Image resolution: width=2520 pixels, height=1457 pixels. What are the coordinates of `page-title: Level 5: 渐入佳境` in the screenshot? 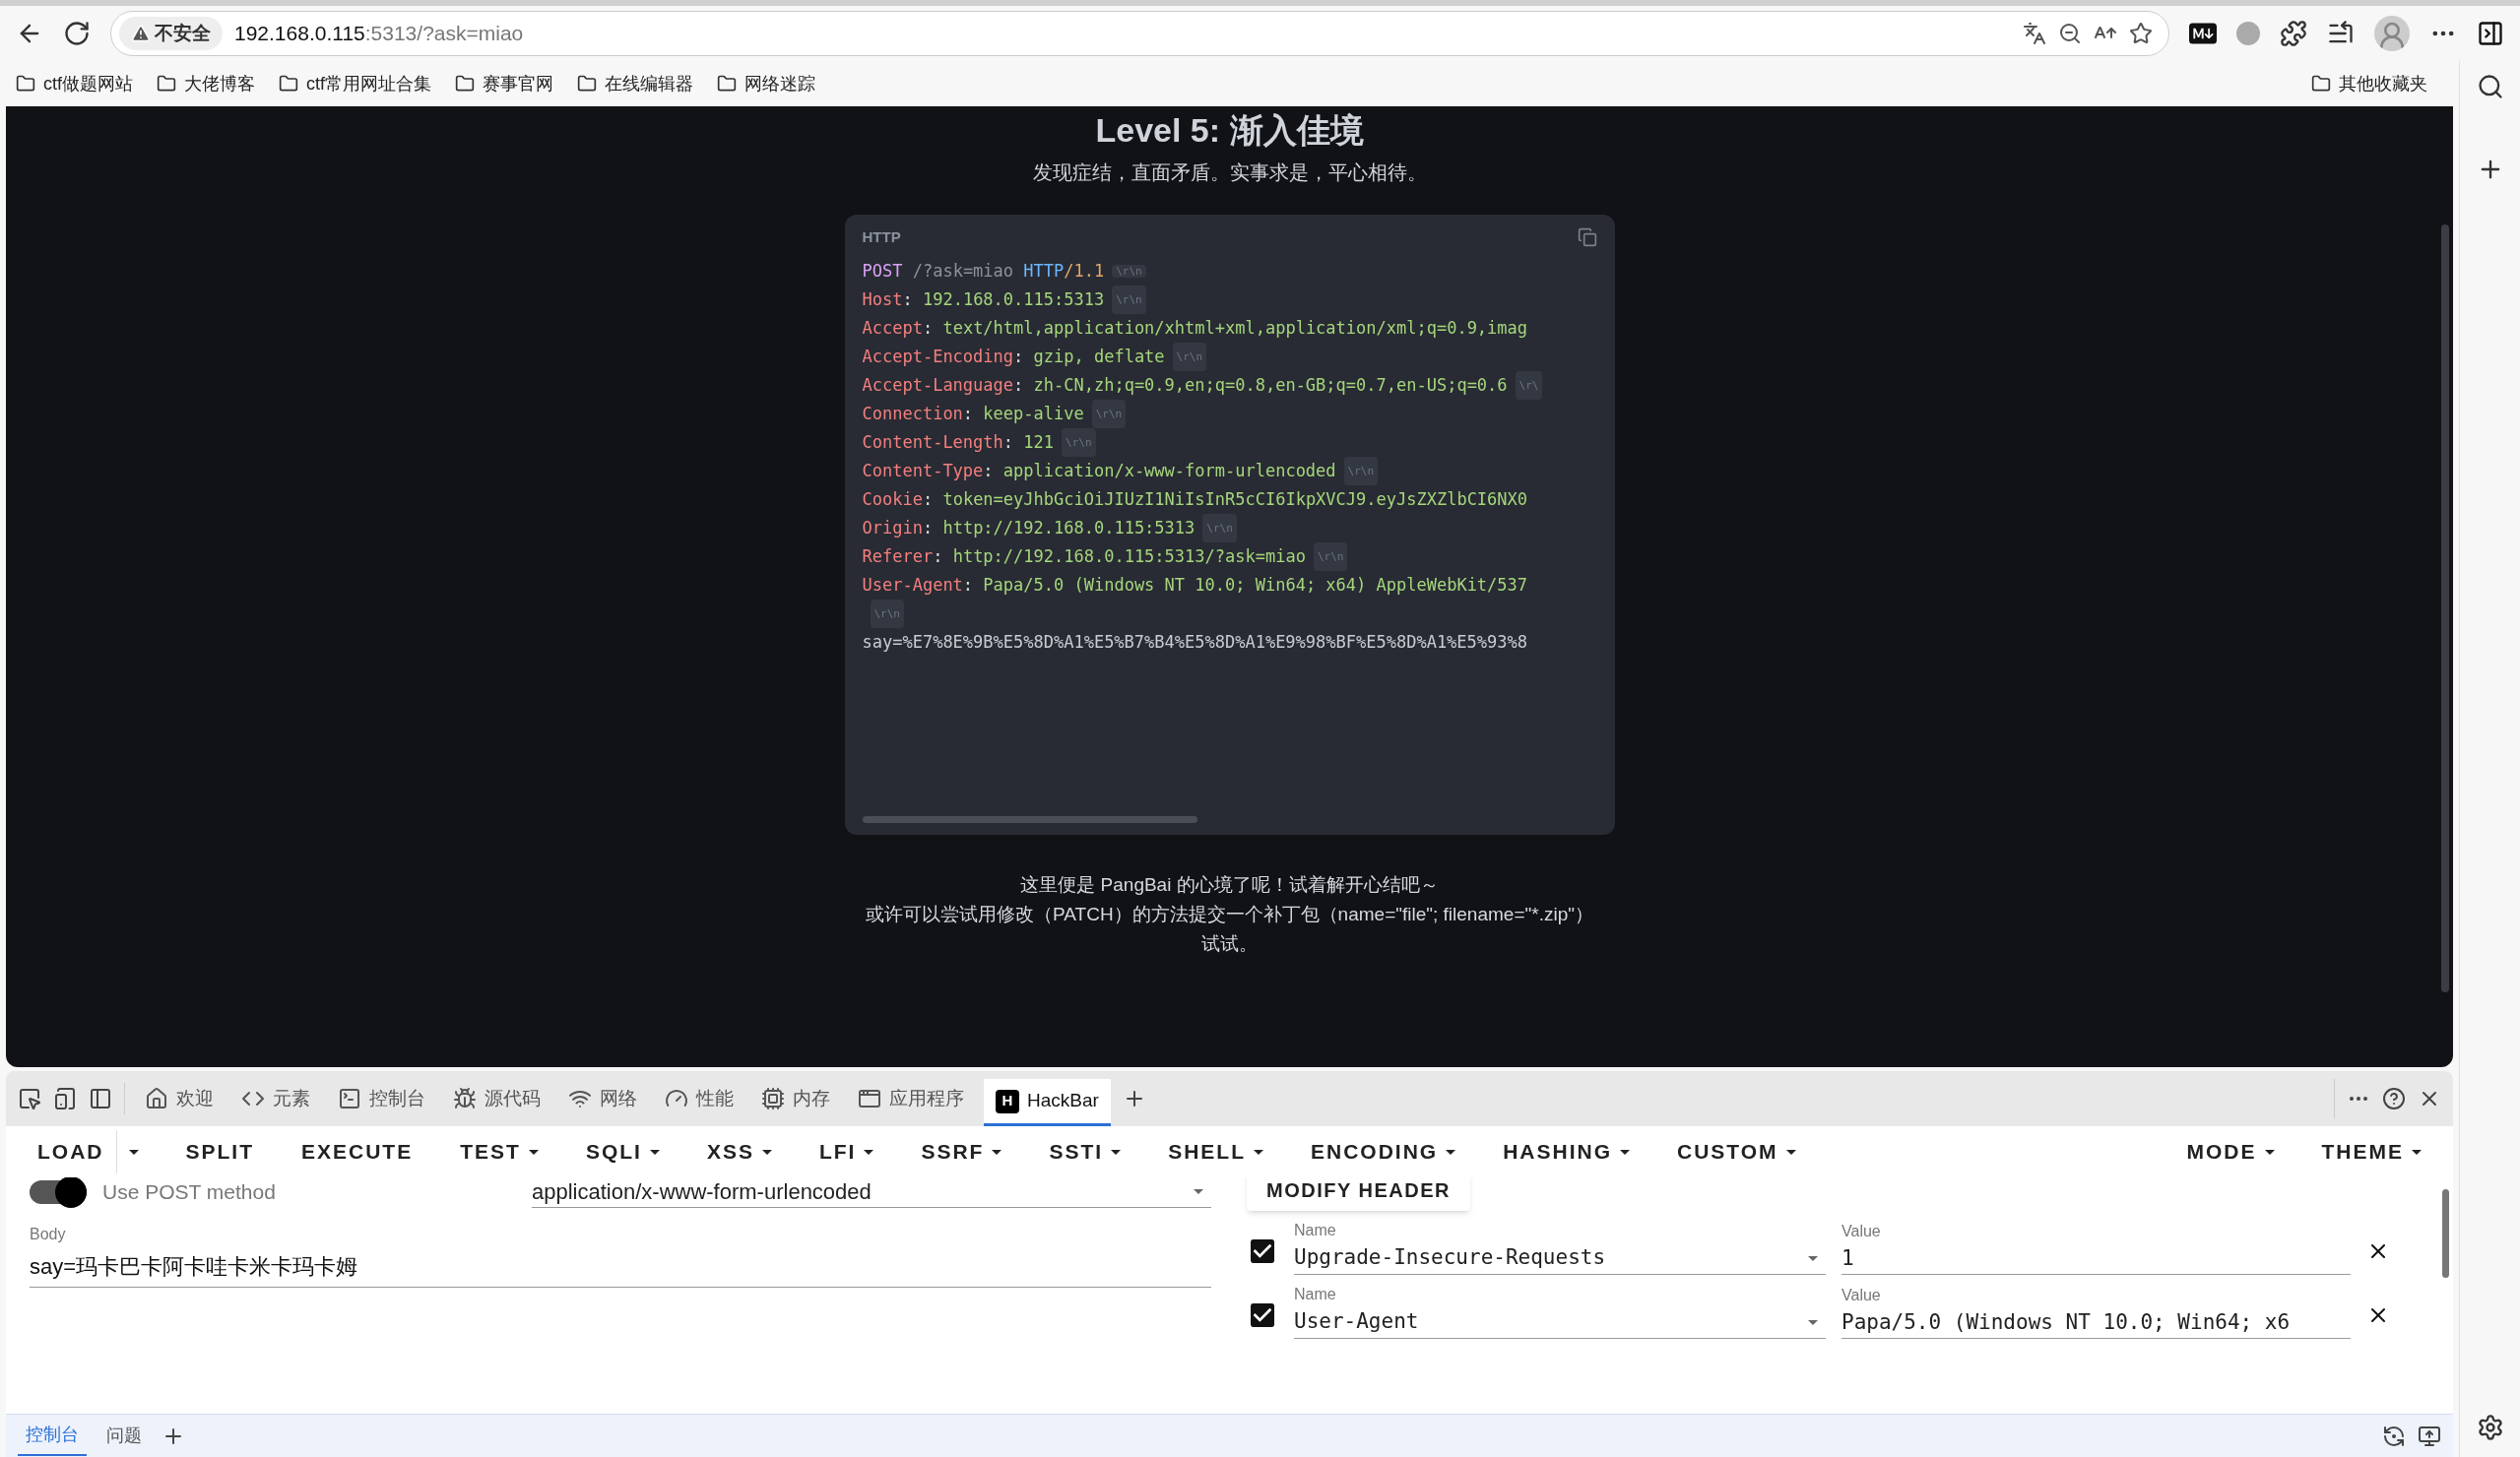 It's located at (1229, 130).